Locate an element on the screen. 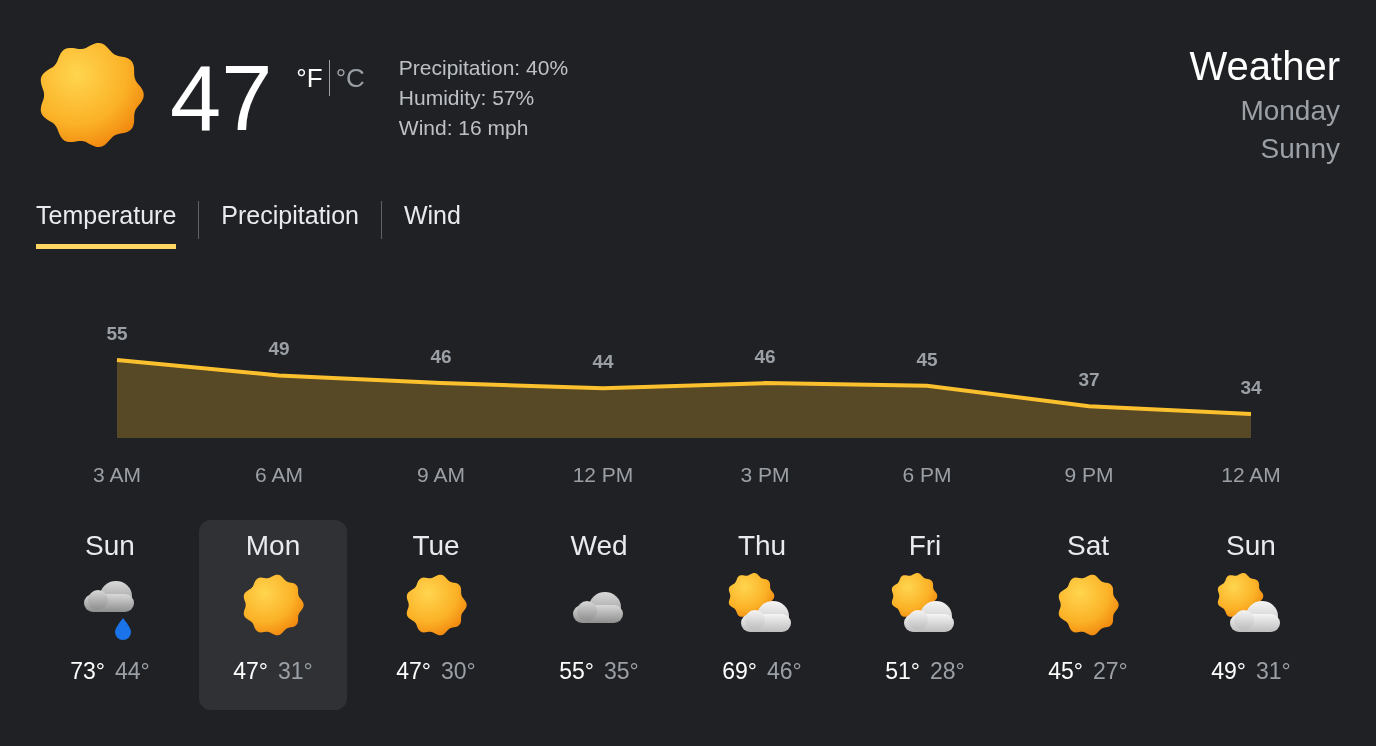 Image resolution: width=1376 pixels, height=746 pixels. temperature-label: 45 is located at coordinates (927, 359).